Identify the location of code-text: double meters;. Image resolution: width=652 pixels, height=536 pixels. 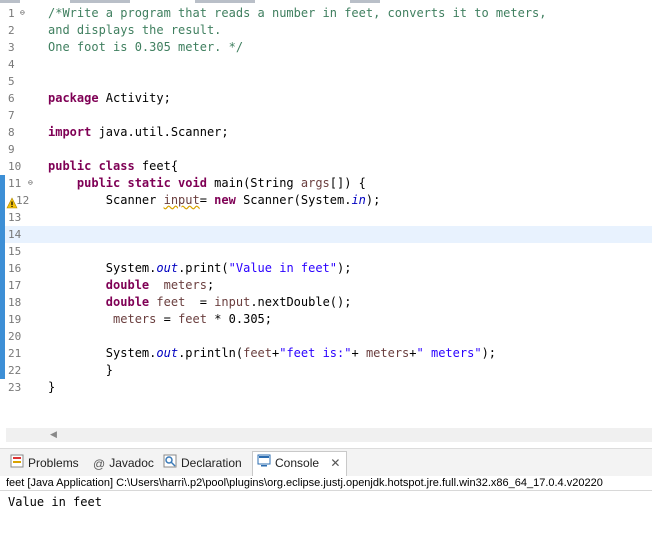
(131, 285).